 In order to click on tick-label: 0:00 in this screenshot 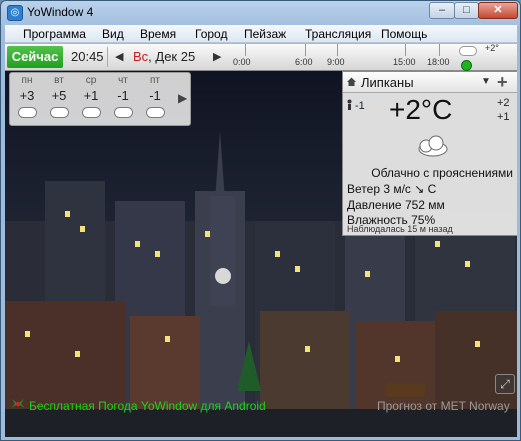, I will do `click(242, 62)`.